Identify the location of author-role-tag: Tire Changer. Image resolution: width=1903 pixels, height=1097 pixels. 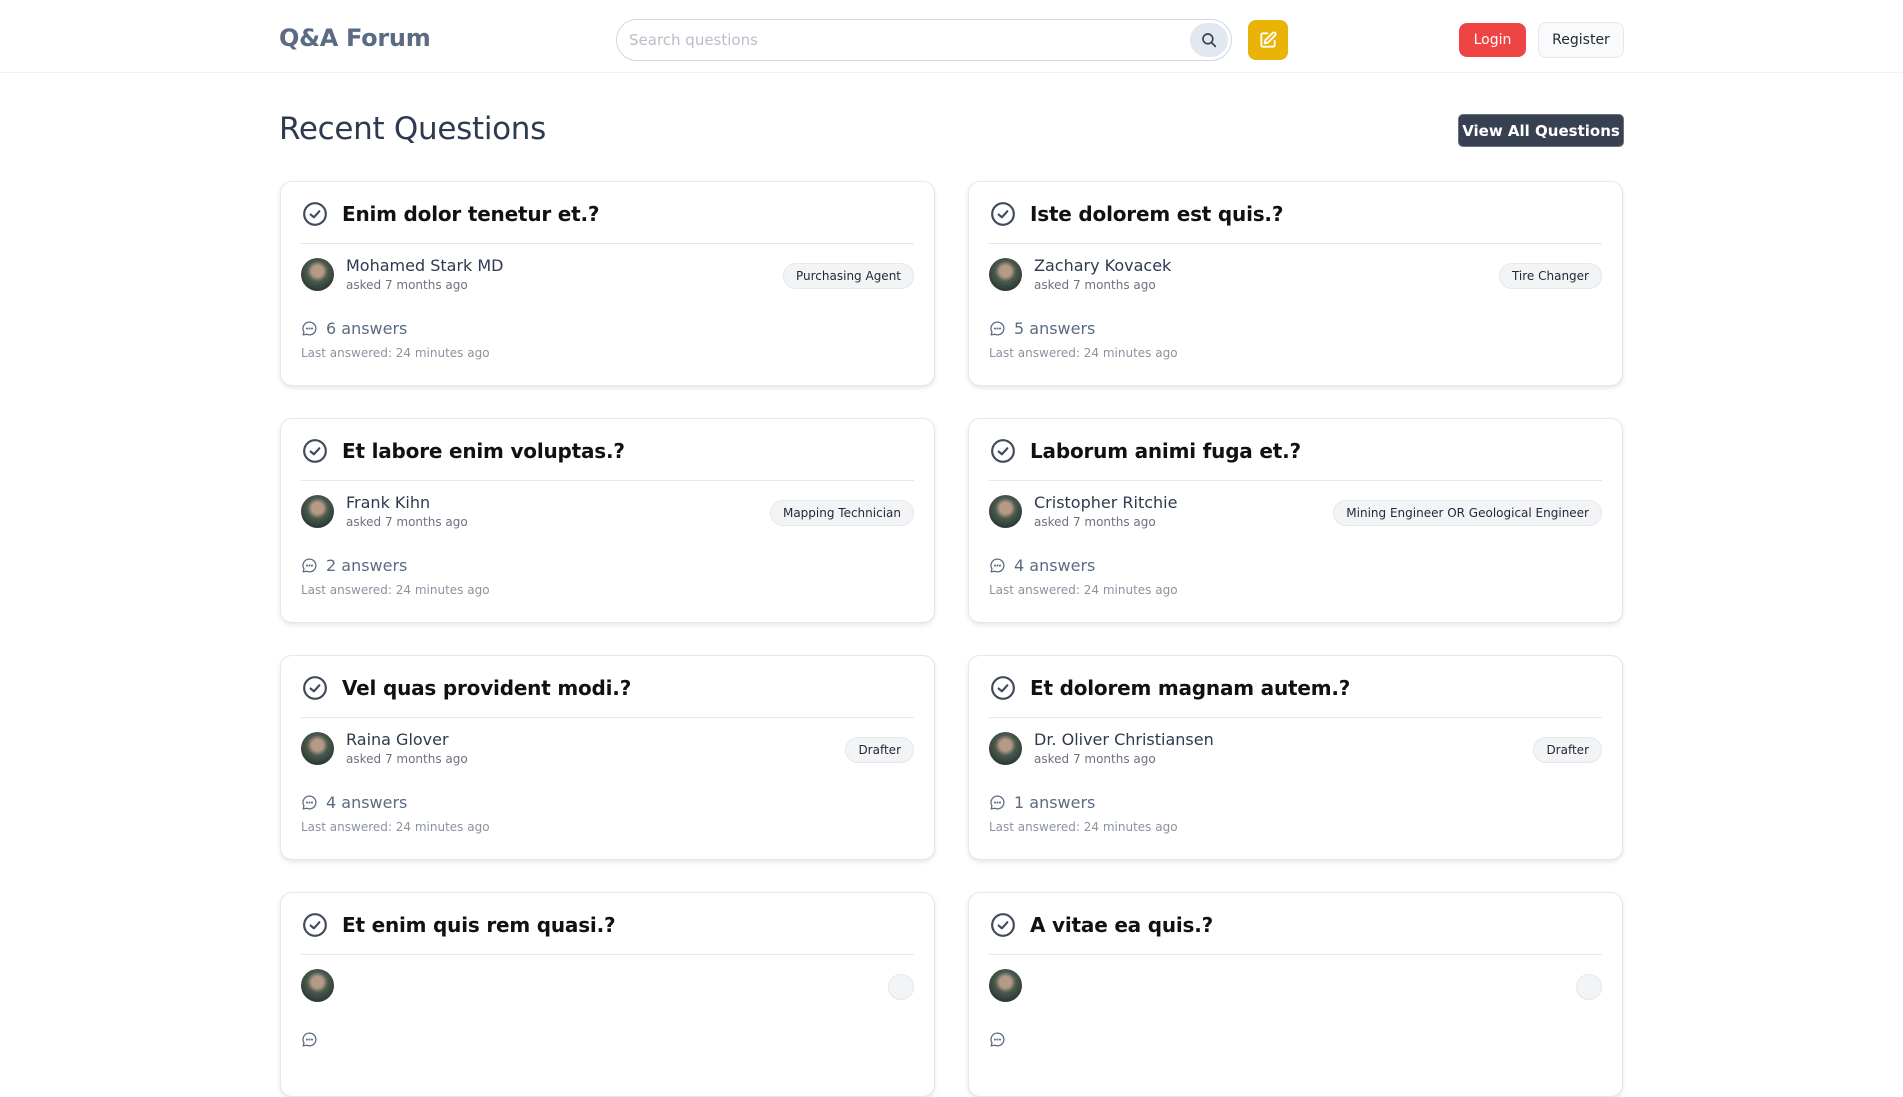
(1550, 276).